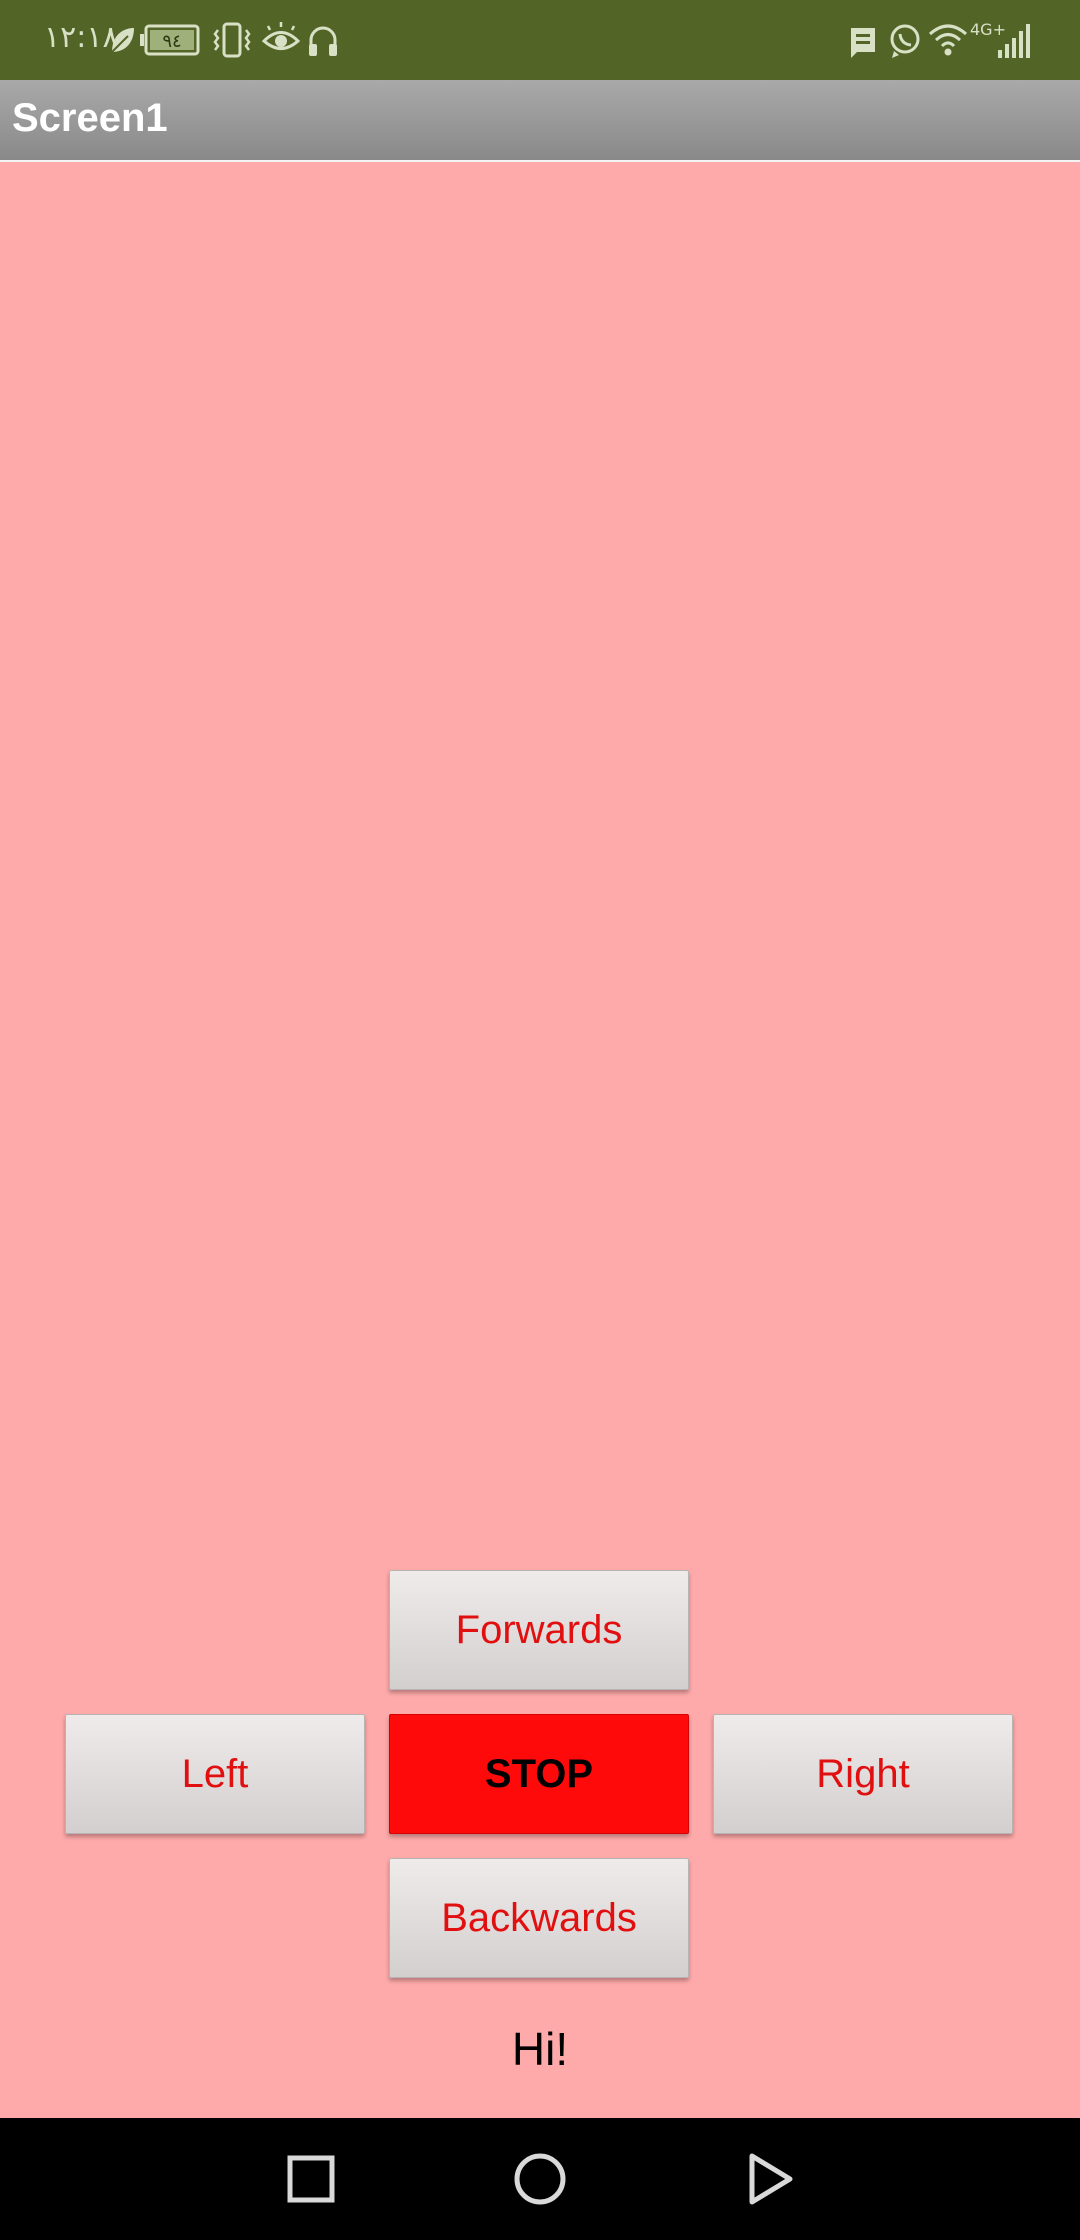 This screenshot has height=2240, width=1080. Describe the element at coordinates (215, 1774) in the screenshot. I see `left-button: Left` at that location.